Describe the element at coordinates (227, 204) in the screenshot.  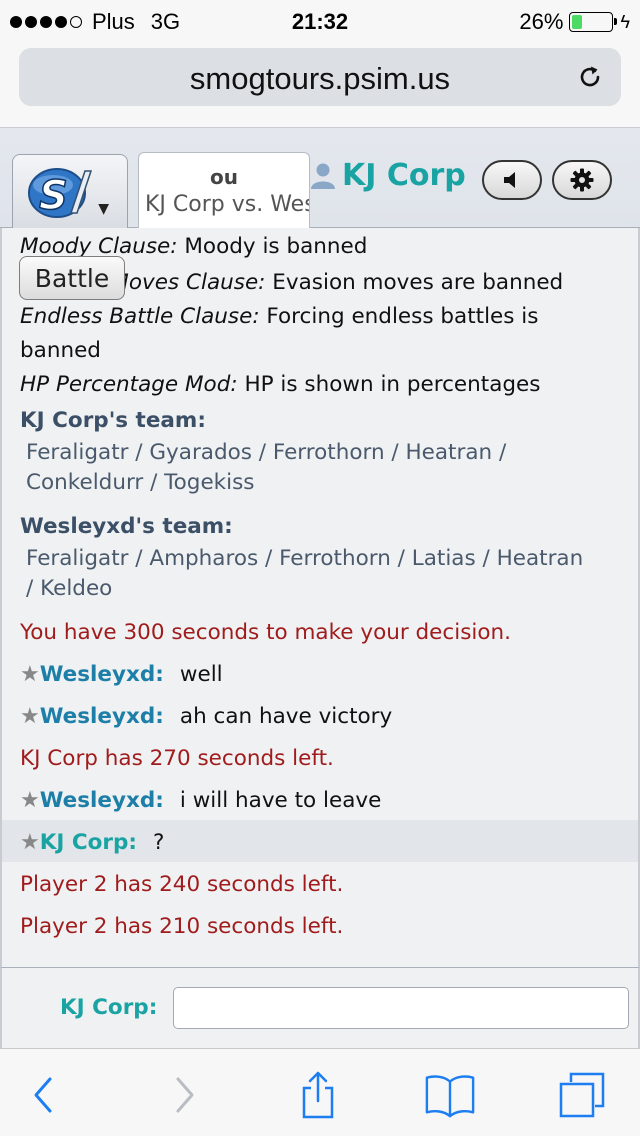
I see `tab-title: KJ Corp vs. Wesleyxd` at that location.